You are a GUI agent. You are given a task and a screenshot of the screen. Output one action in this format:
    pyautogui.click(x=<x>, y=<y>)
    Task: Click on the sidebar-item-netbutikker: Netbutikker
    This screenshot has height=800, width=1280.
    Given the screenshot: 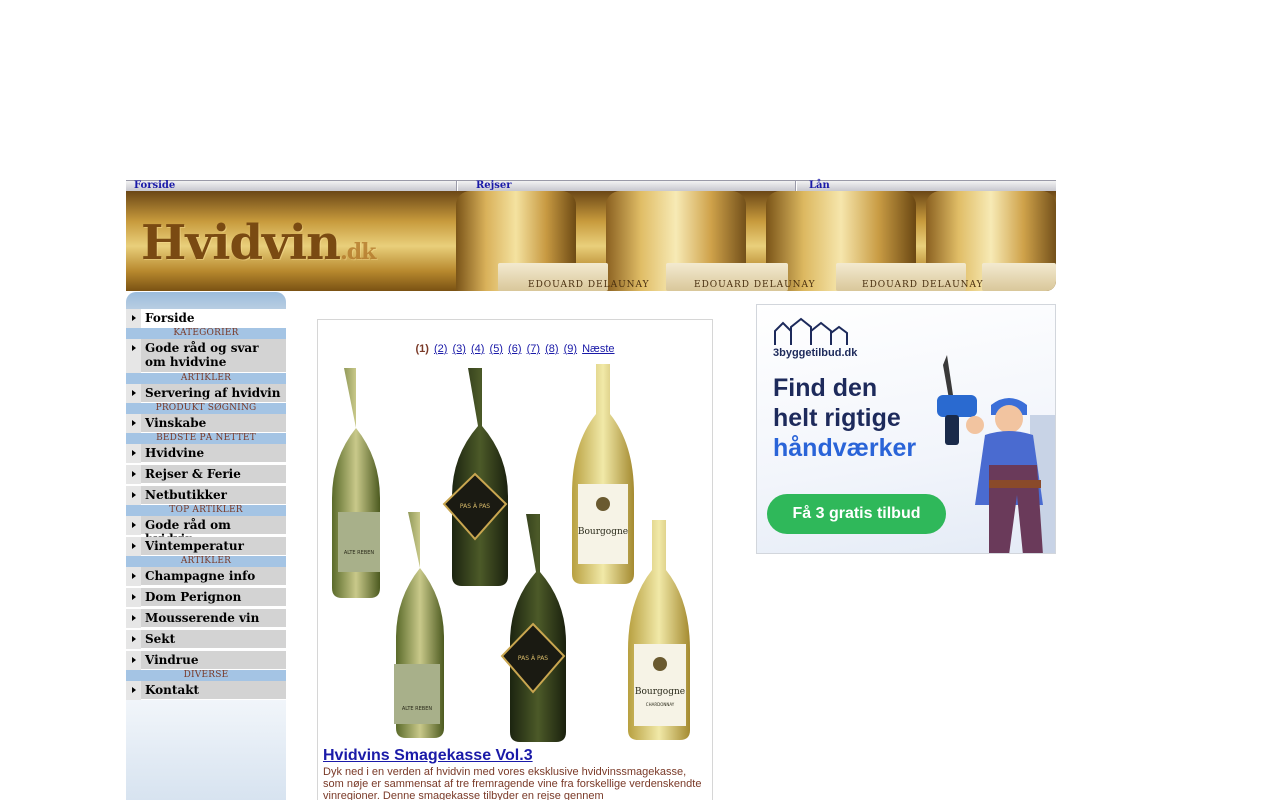 What is the action you would take?
    pyautogui.click(x=206, y=495)
    